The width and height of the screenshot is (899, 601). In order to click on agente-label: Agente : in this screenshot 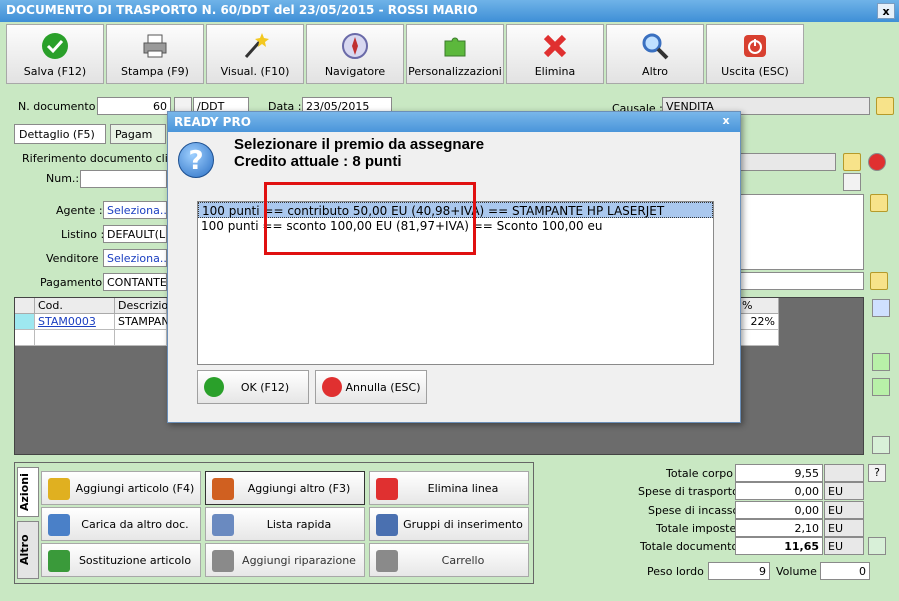, I will do `click(79, 210)`.